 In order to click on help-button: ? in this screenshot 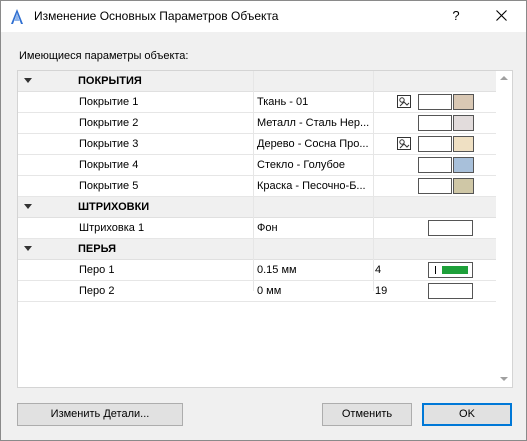, I will do `click(456, 16)`.